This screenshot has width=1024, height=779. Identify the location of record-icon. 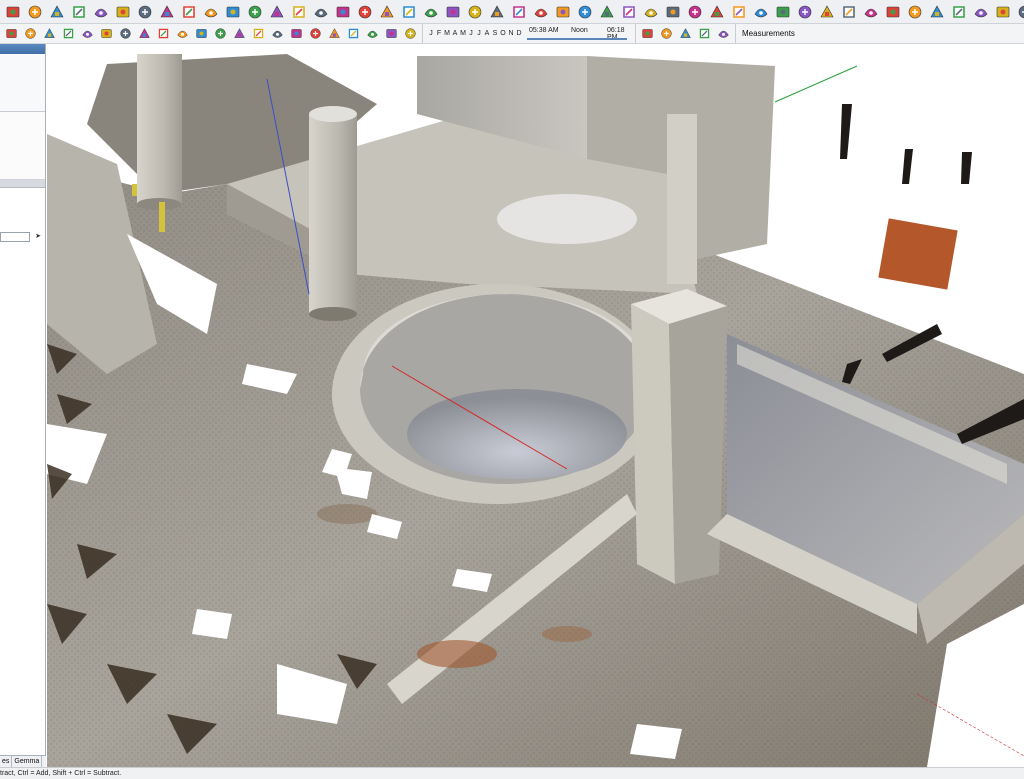
(871, 12).